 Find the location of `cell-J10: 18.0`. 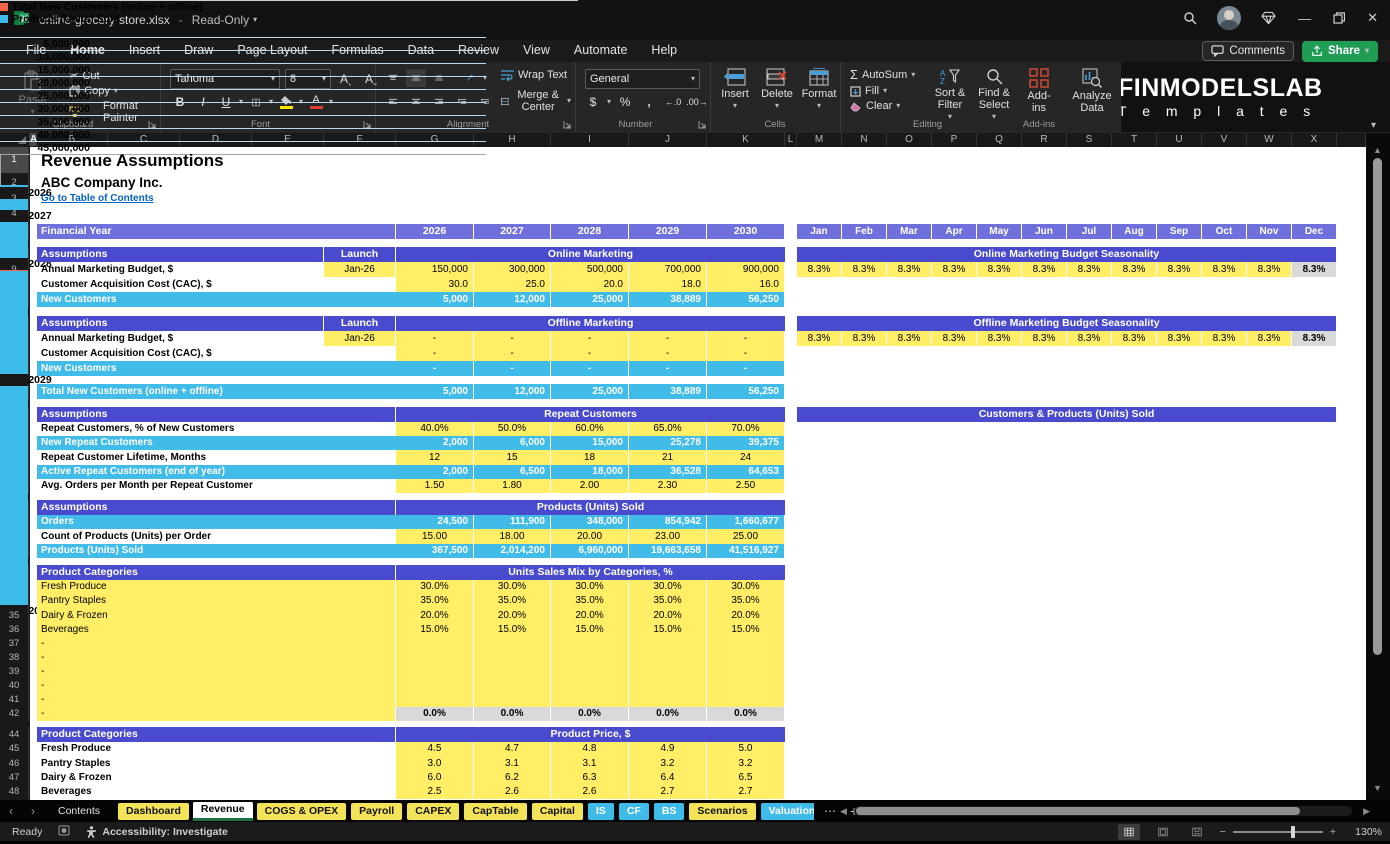

cell-J10: 18.0 is located at coordinates (667, 284).